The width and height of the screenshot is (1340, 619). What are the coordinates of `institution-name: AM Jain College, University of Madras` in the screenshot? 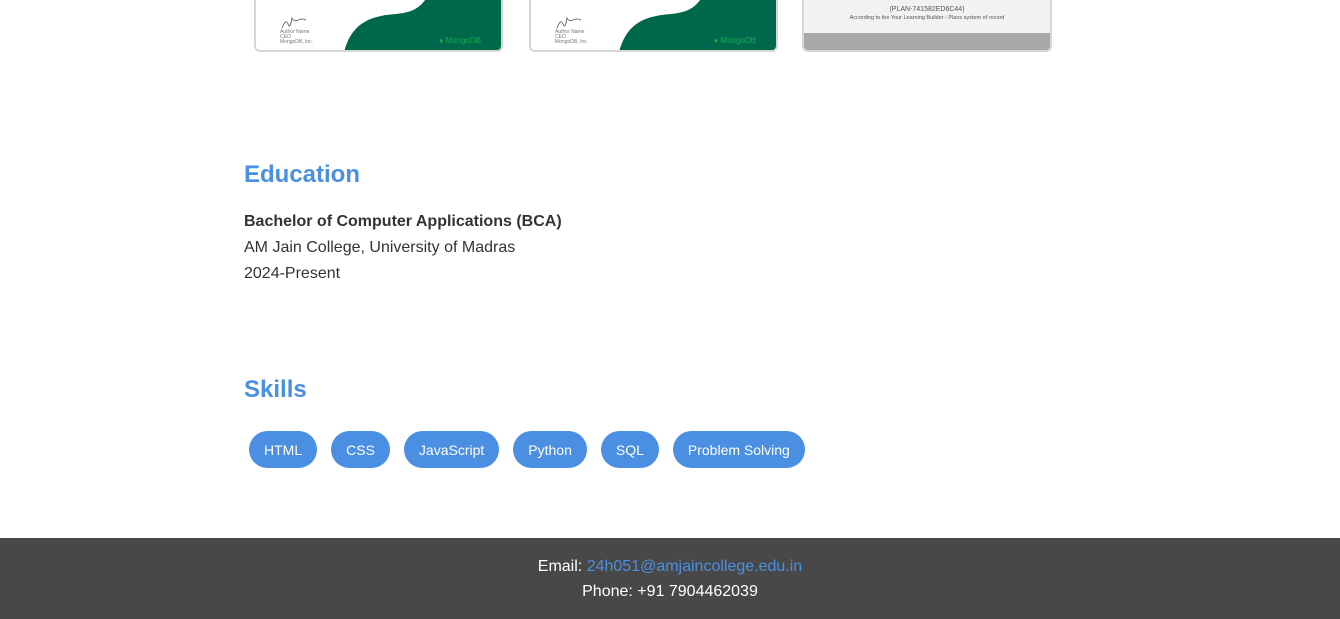 It's located at (380, 247).